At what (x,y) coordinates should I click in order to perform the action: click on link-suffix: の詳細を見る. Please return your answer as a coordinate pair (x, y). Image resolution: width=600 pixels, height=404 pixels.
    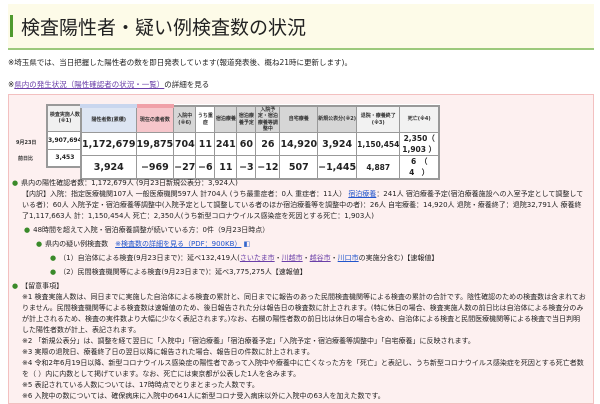
    Looking at the image, I should click on (187, 84).